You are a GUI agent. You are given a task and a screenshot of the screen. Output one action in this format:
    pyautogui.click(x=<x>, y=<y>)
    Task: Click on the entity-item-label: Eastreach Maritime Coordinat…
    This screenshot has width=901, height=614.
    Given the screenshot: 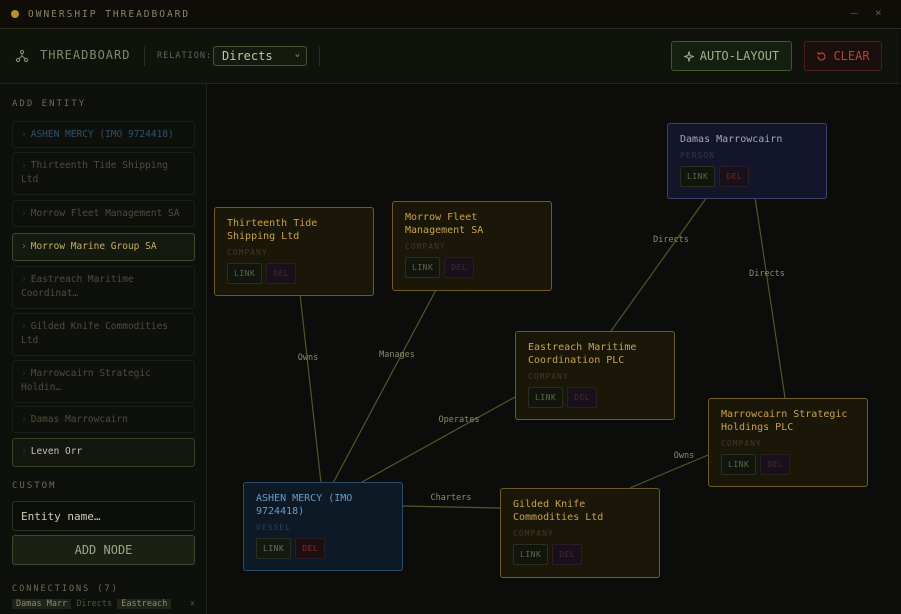 What is the action you would take?
    pyautogui.click(x=77, y=286)
    